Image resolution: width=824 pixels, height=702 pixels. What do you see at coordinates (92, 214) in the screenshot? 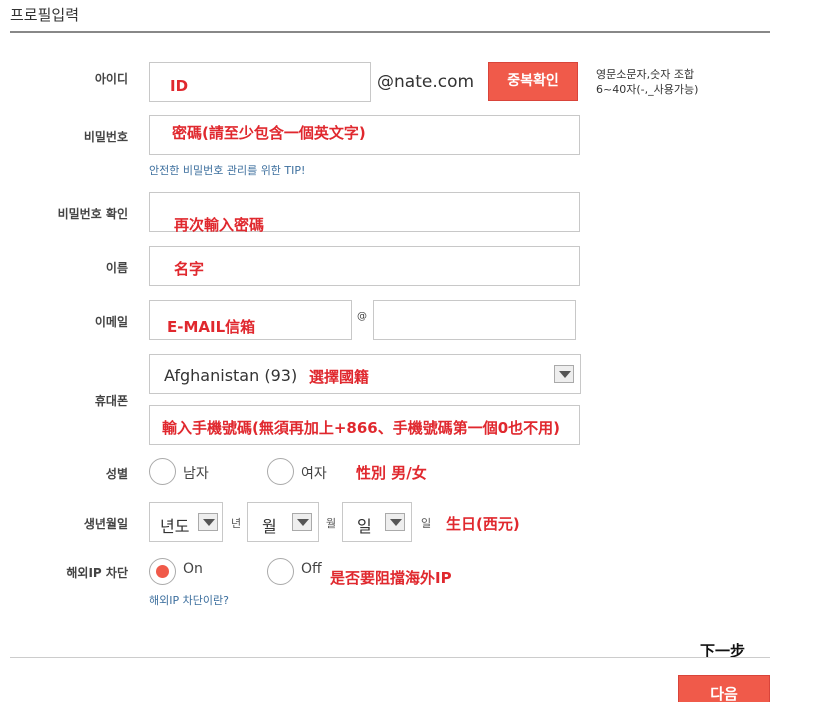
I see `password-confirm-label: 비밀번호 확인` at bounding box center [92, 214].